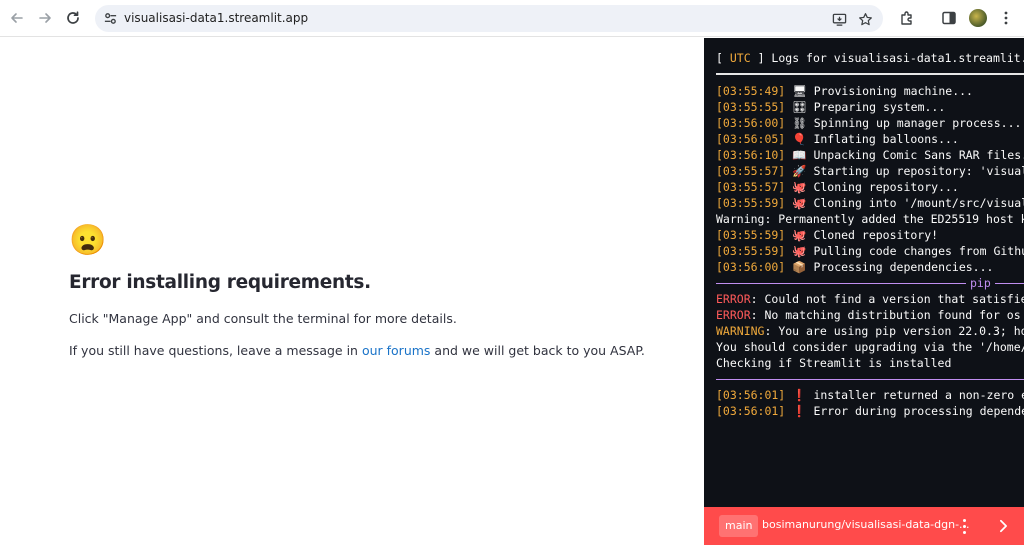 The width and height of the screenshot is (1024, 545). What do you see at coordinates (739, 526) in the screenshot?
I see `branch-badge: main` at bounding box center [739, 526].